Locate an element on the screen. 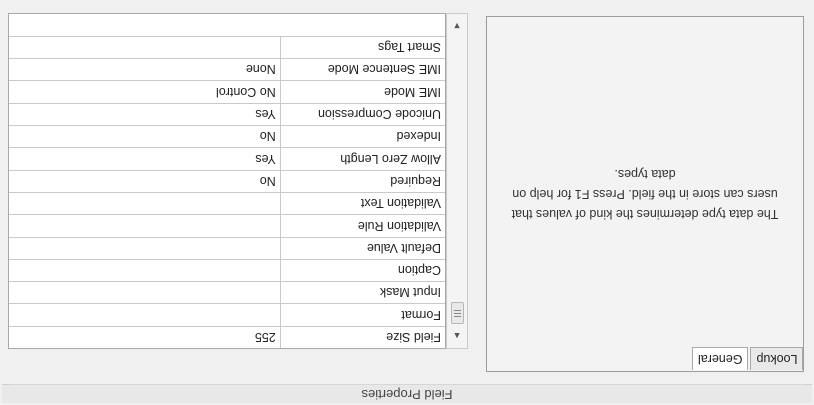 This screenshot has width=814, height=405. property-name: Caption is located at coordinates (362, 270).